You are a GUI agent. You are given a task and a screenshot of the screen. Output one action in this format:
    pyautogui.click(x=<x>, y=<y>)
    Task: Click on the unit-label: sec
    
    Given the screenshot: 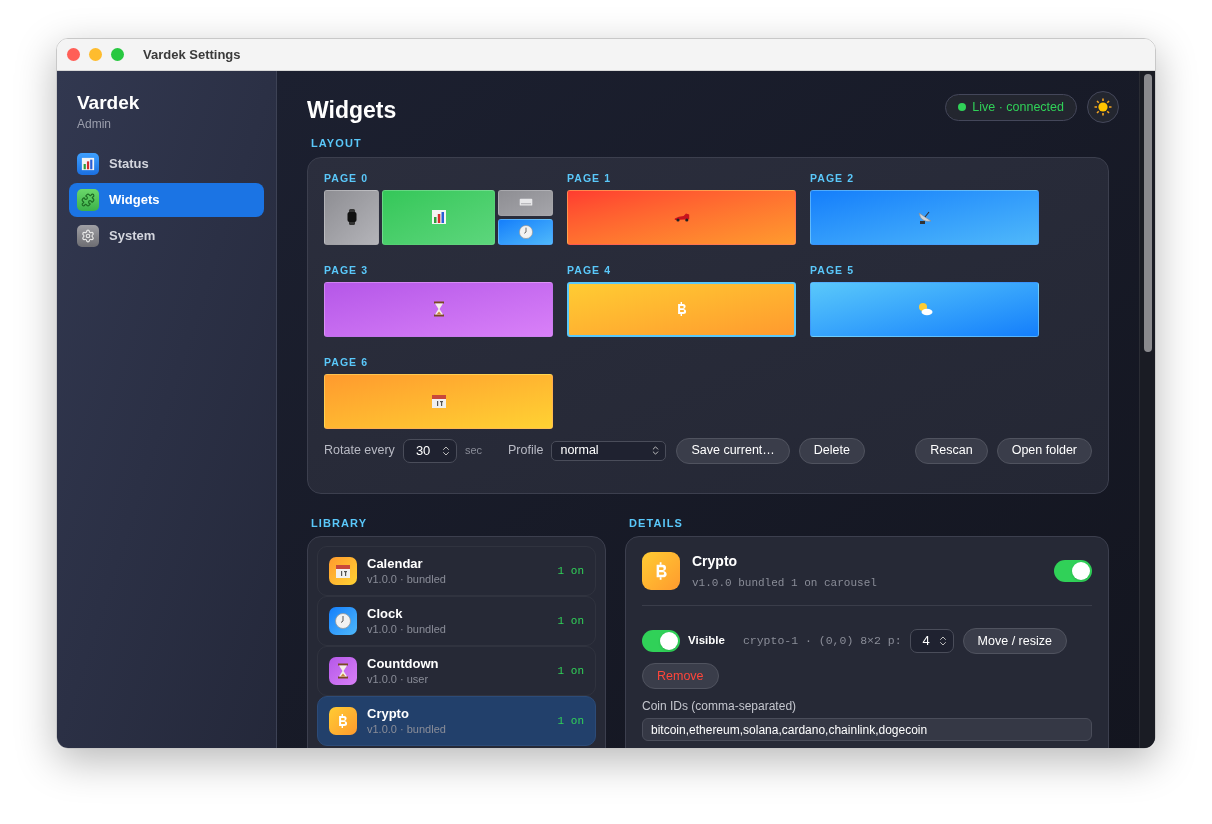 What is the action you would take?
    pyautogui.click(x=473, y=451)
    